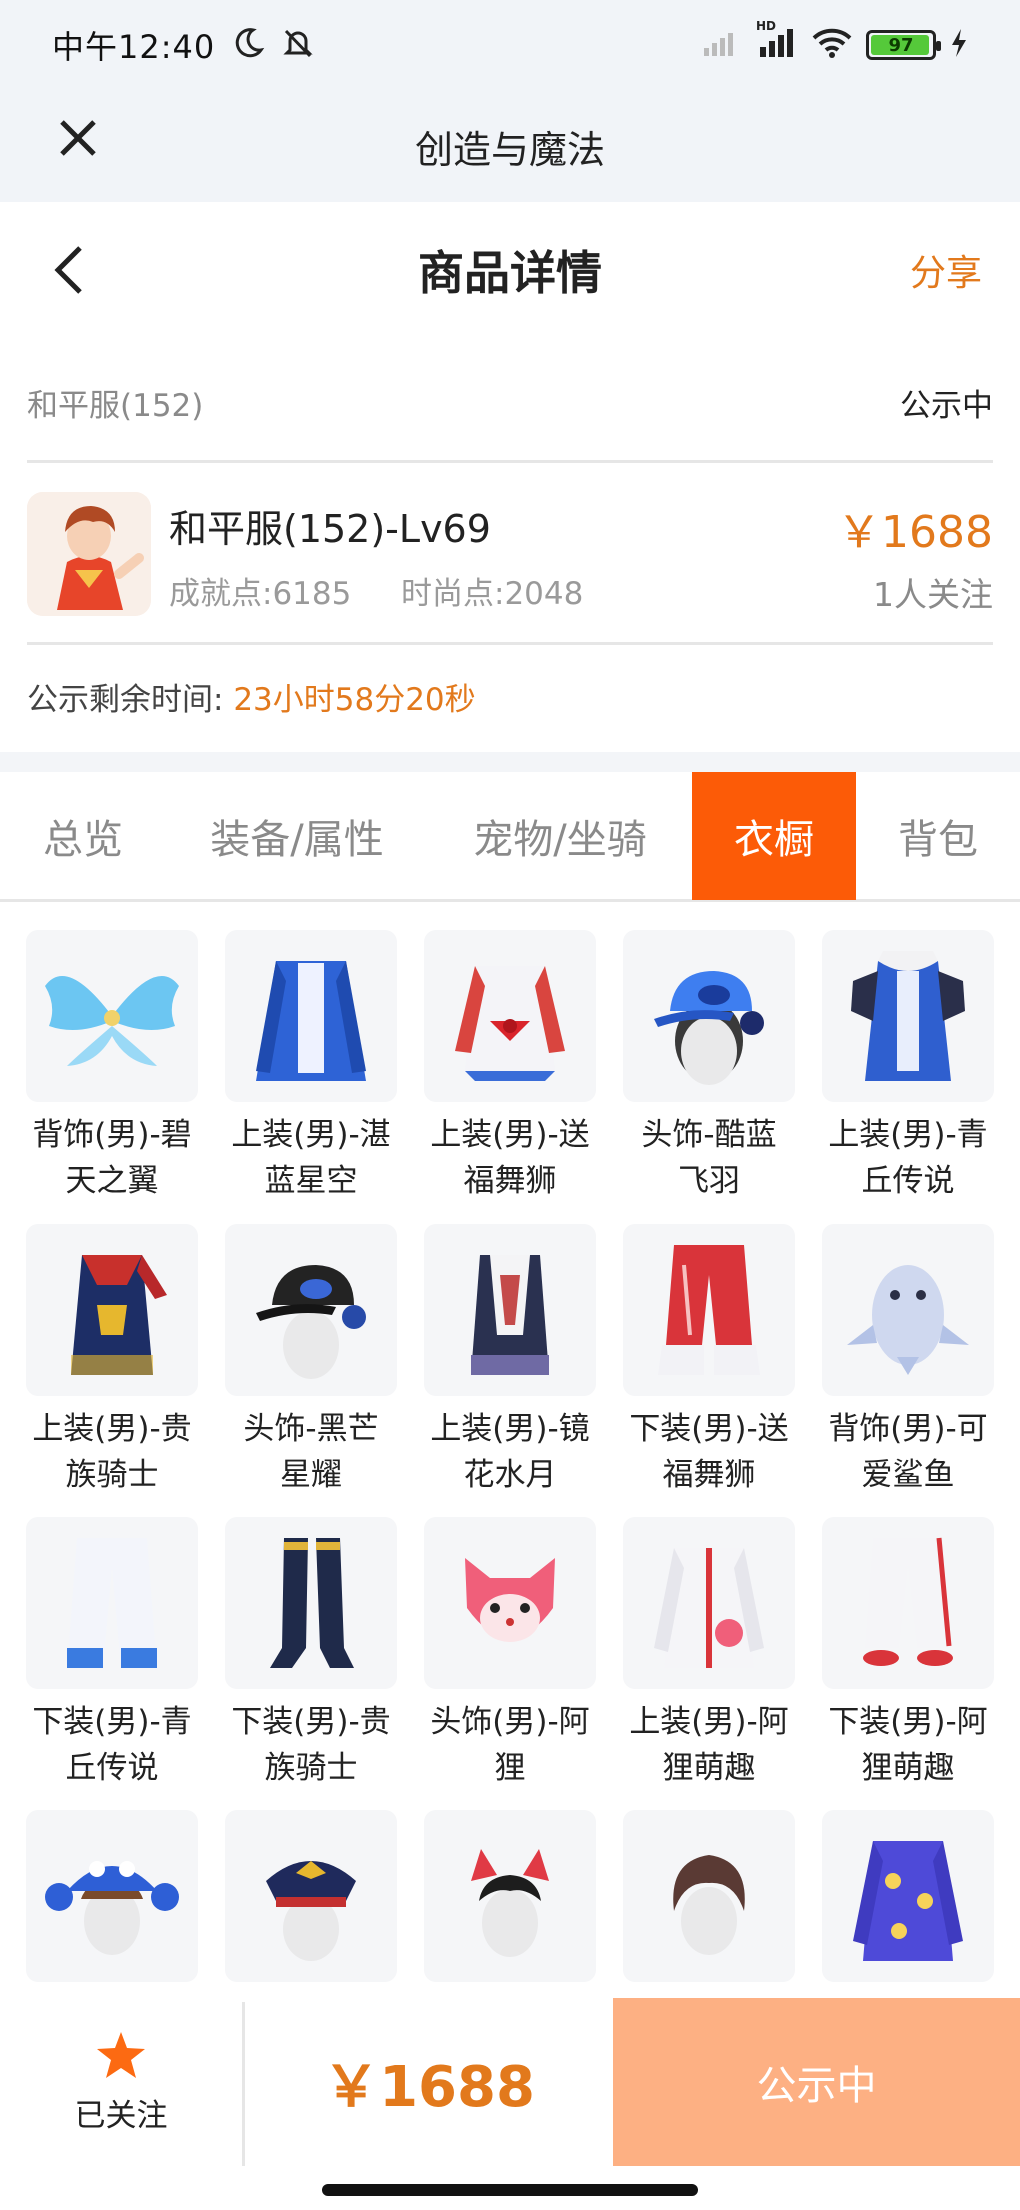 The image size is (1020, 2210). Describe the element at coordinates (510, 1361) in the screenshot. I see `wardrobe-item: 上装(男)-镜 花水月` at that location.